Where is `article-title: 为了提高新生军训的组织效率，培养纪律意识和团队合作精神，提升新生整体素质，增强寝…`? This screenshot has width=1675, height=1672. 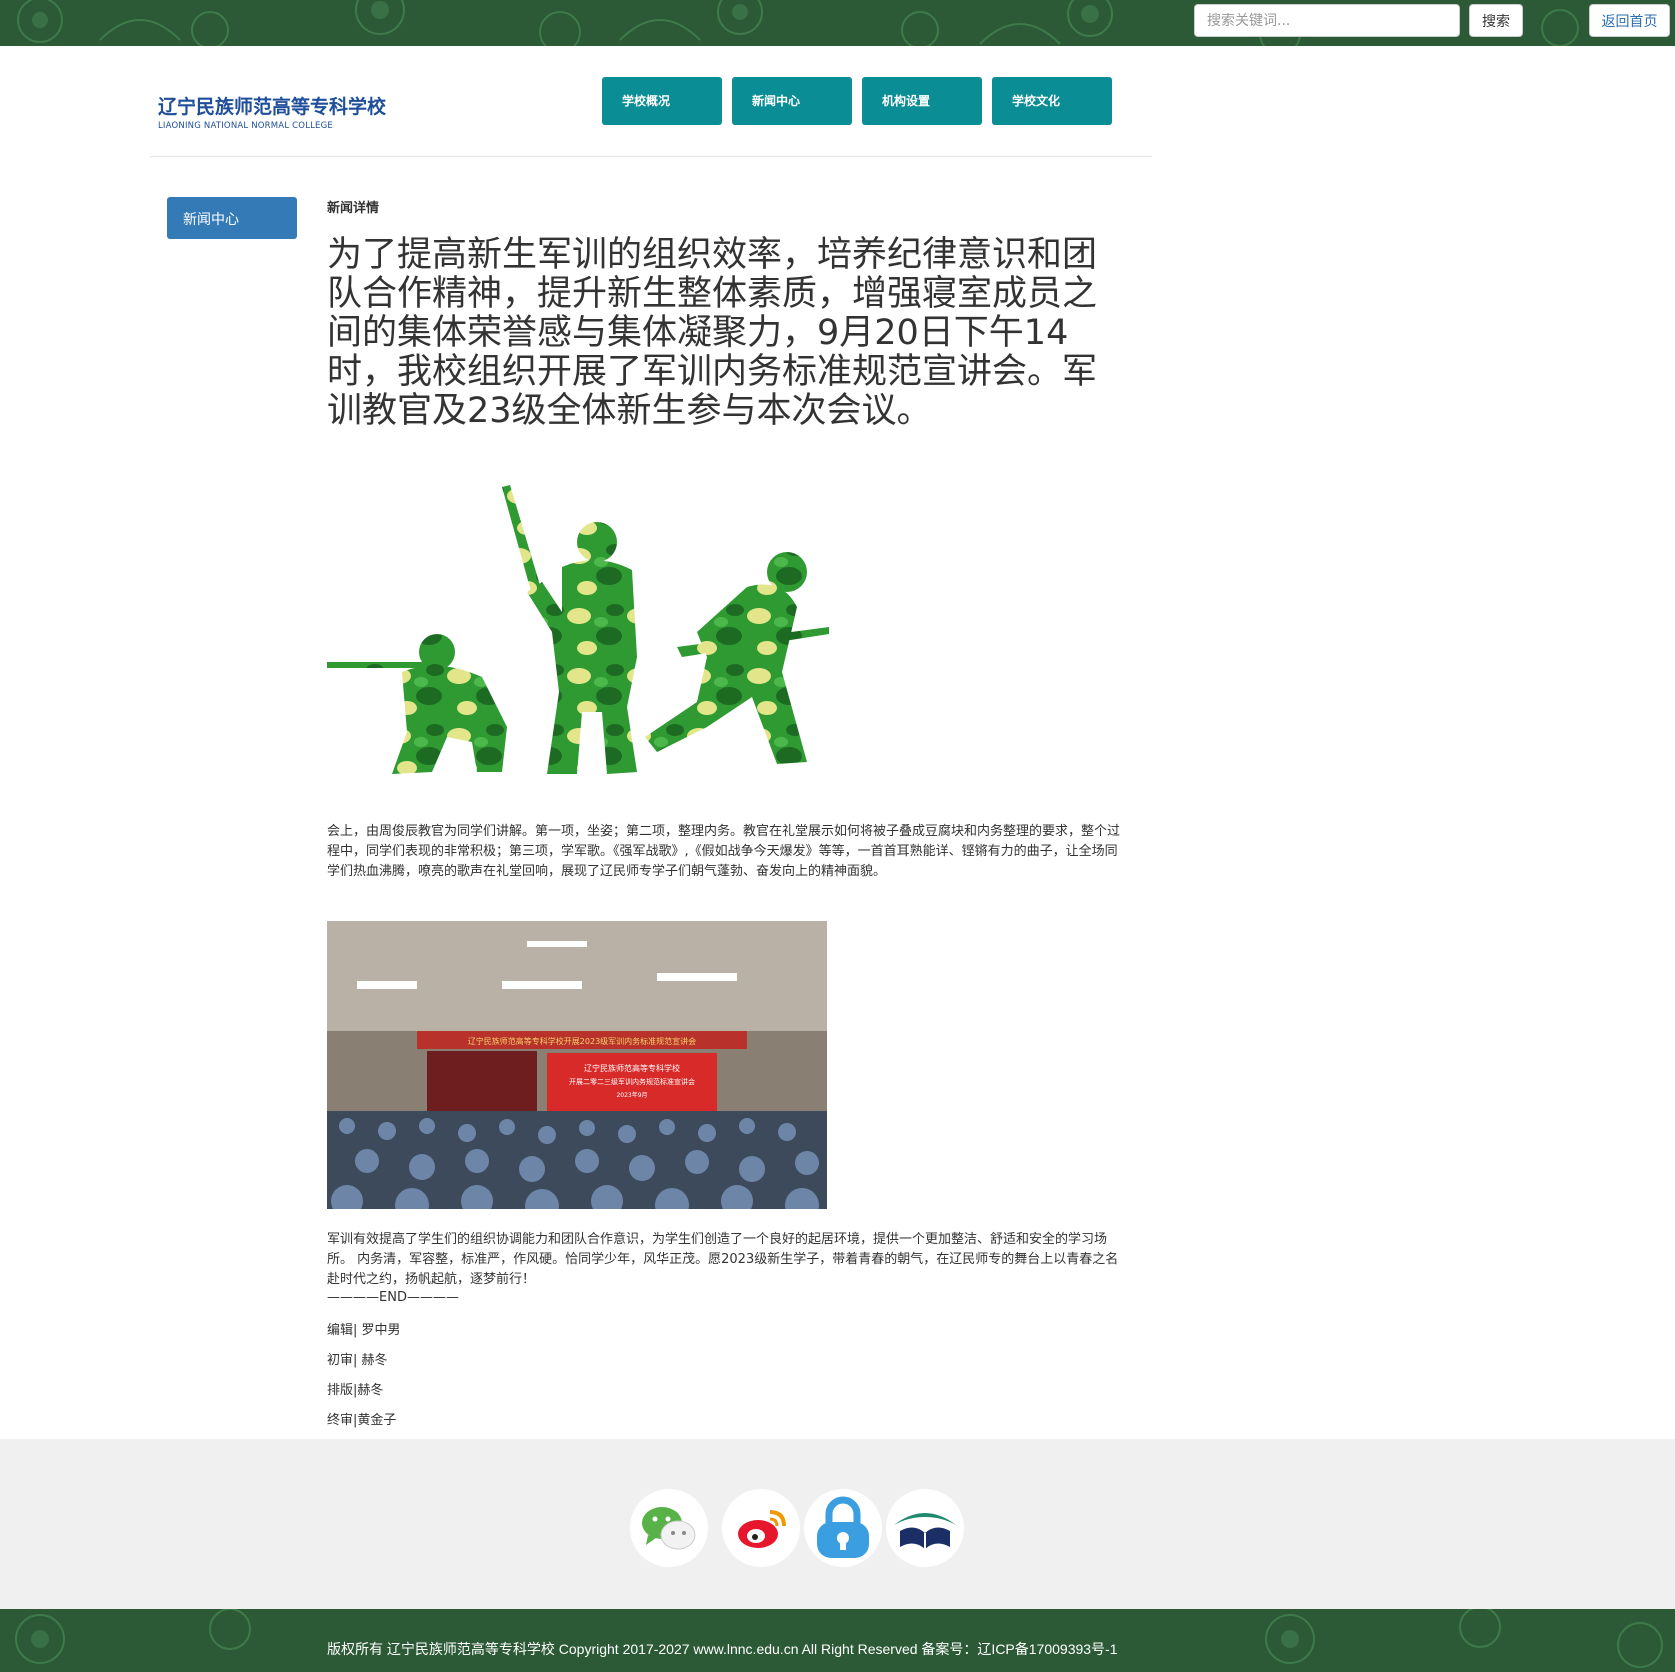
article-title: 为了提高新生军训的组织效率，培养纪律意识和团队合作精神，提升新生整体素质，增强寝… is located at coordinates (712, 333).